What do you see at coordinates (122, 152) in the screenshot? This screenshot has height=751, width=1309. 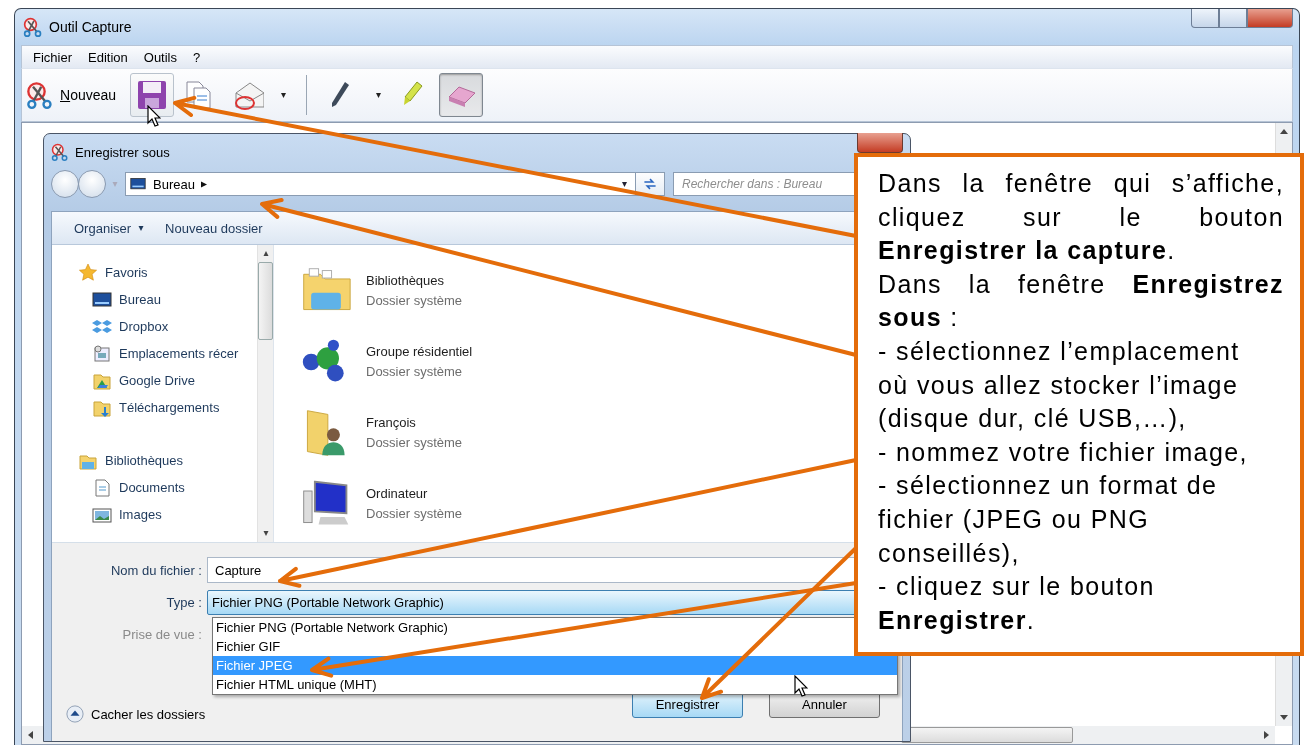 I see `dialog-title: Enregistrer sous` at bounding box center [122, 152].